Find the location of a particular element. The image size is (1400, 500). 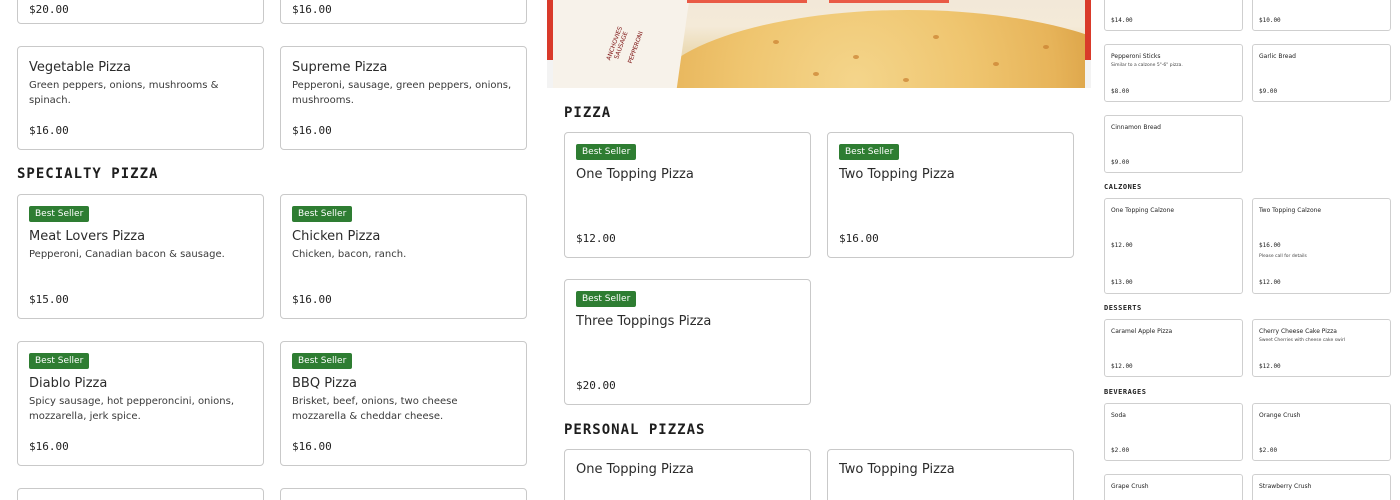

item-name: Cinnamon Bread is located at coordinates (1136, 127).